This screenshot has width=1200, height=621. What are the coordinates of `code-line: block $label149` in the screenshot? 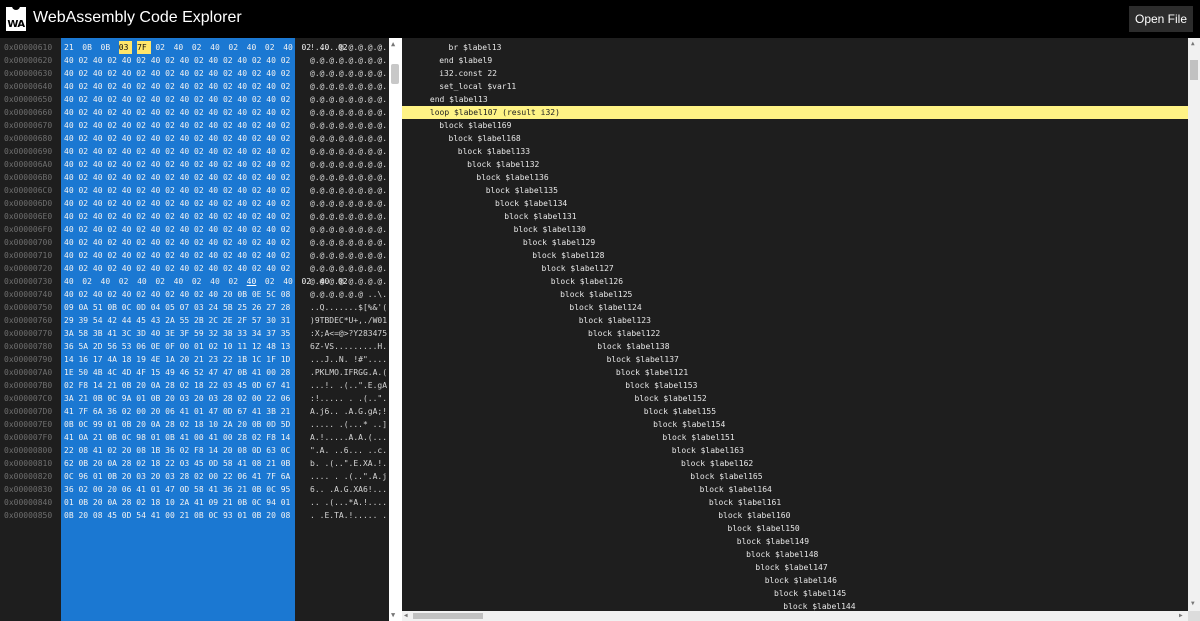 It's located at (795, 541).